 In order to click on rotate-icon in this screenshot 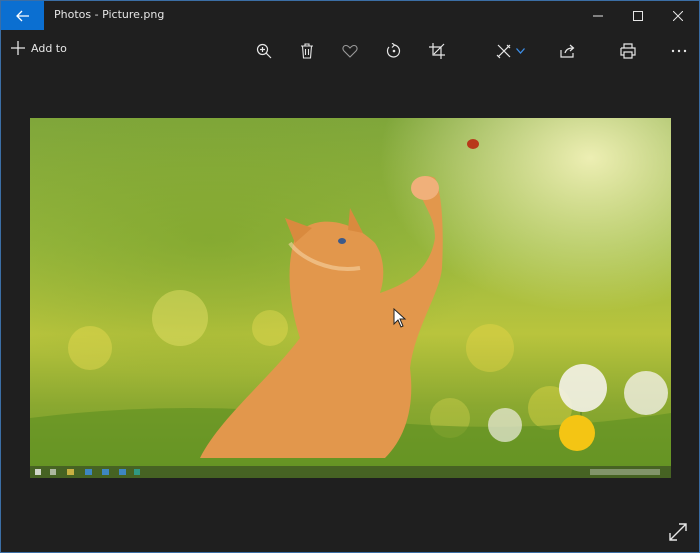, I will do `click(393, 50)`.